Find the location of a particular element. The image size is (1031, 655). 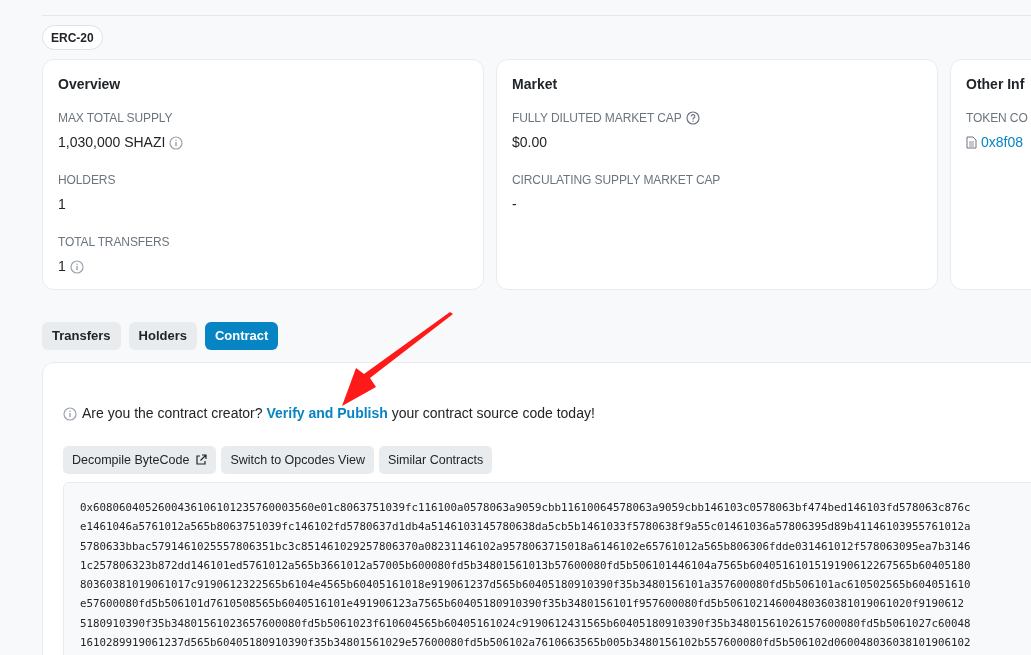

info-icon is located at coordinates (70, 413).